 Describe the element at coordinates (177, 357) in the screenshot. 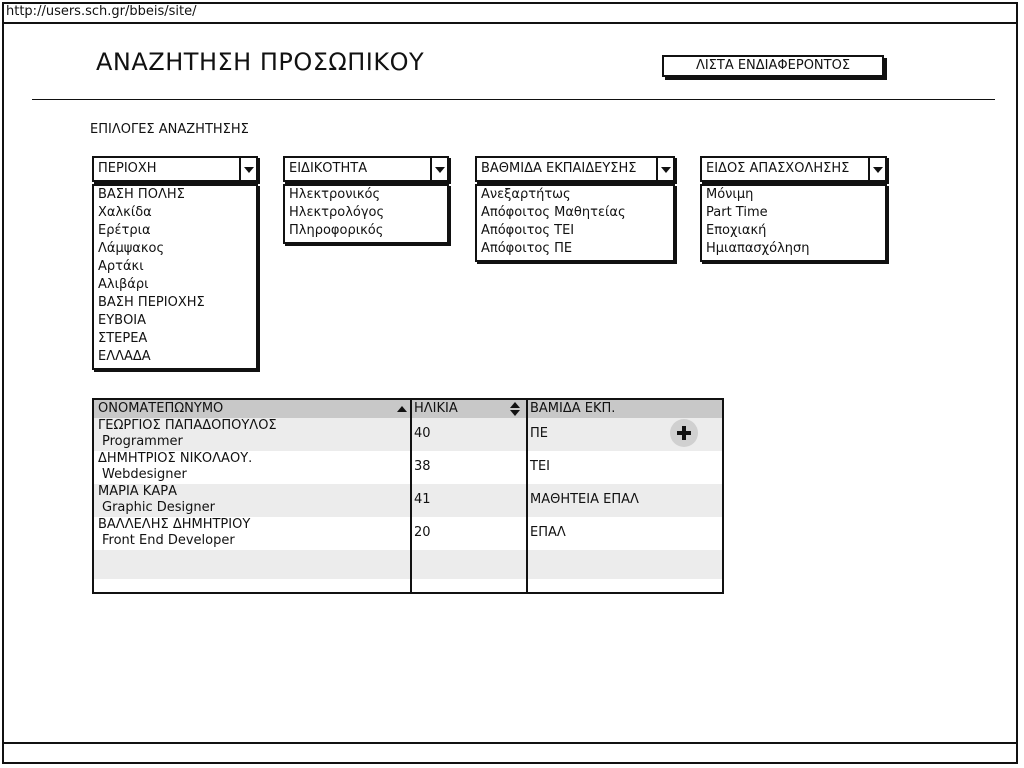

I see `region-option: ΕΛΛΑΔΑ` at that location.